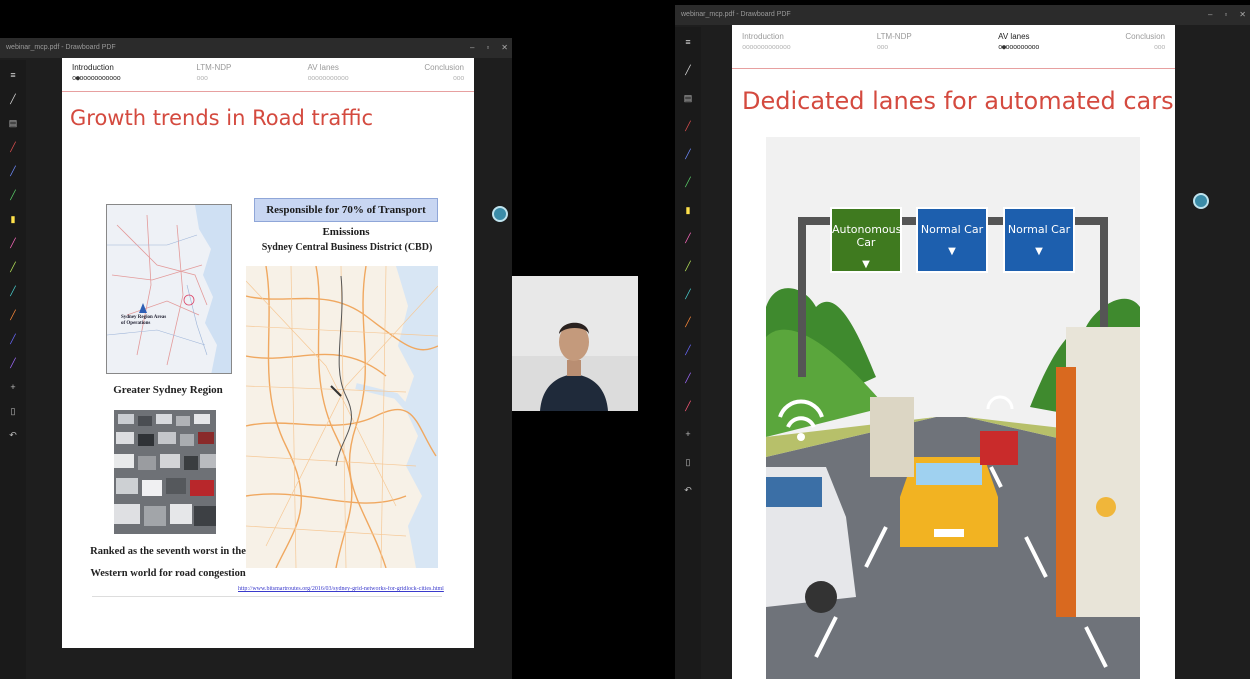 The height and width of the screenshot is (679, 1250). Describe the element at coordinates (144, 320) in the screenshot. I see `map-inset-label: Sydney Region Areas of Operations` at that location.